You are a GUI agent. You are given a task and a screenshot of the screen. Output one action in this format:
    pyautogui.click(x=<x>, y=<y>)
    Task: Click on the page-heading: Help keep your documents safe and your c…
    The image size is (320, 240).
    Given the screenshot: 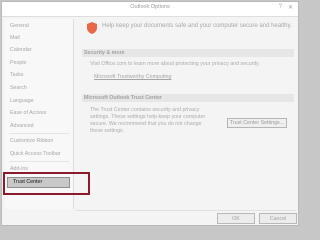 What is the action you would take?
    pyautogui.click(x=197, y=26)
    